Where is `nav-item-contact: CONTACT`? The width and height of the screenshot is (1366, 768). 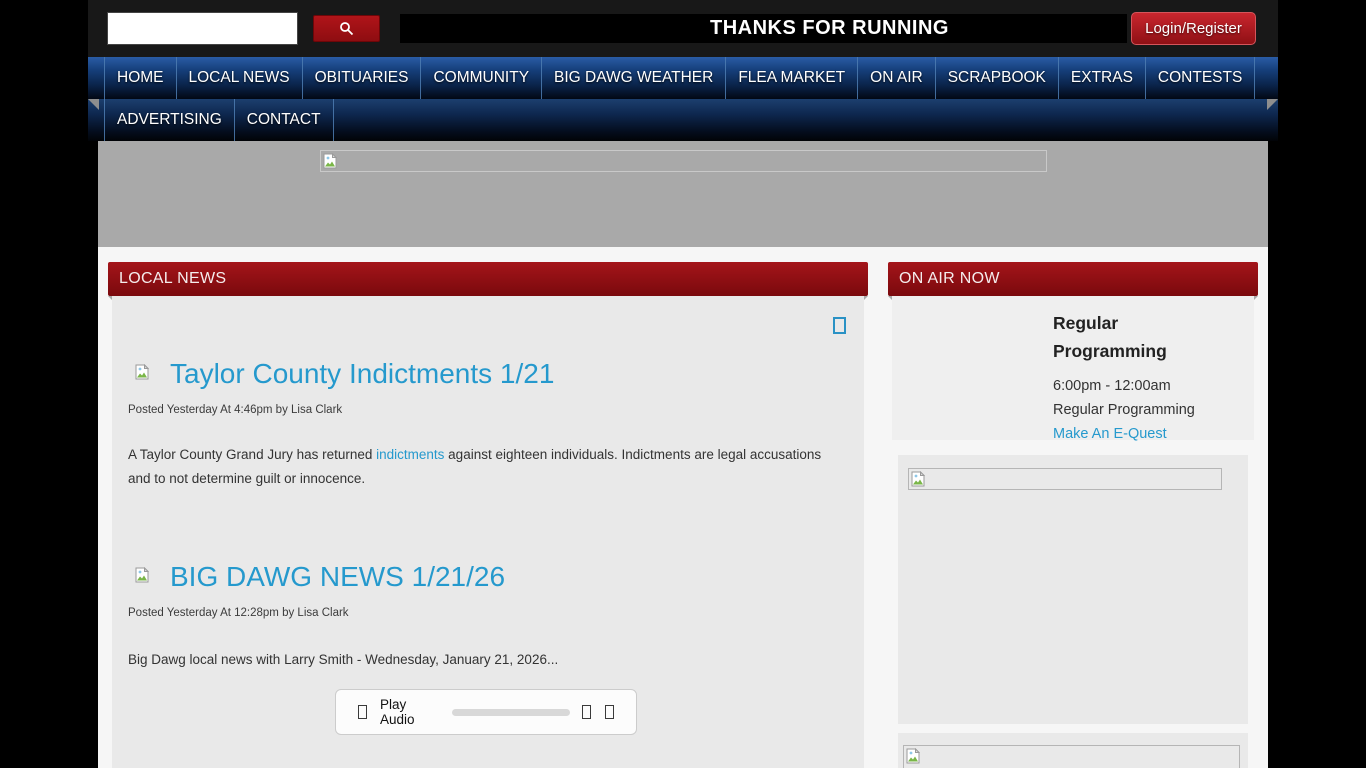 nav-item-contact: CONTACT is located at coordinates (283, 120).